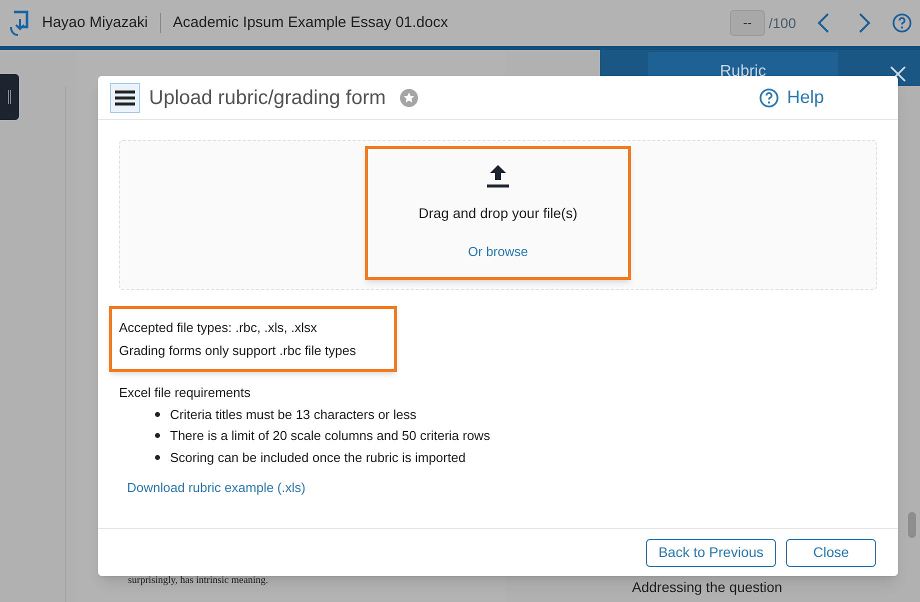  I want to click on previous-page-icon, so click(823, 23).